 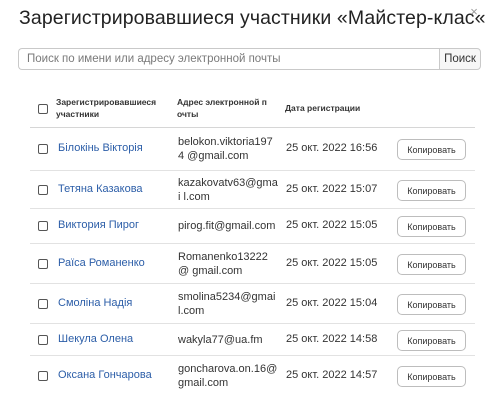 What do you see at coordinates (228, 376) in the screenshot?
I see `participant-email: goncharova.on.16@ gmail.com` at bounding box center [228, 376].